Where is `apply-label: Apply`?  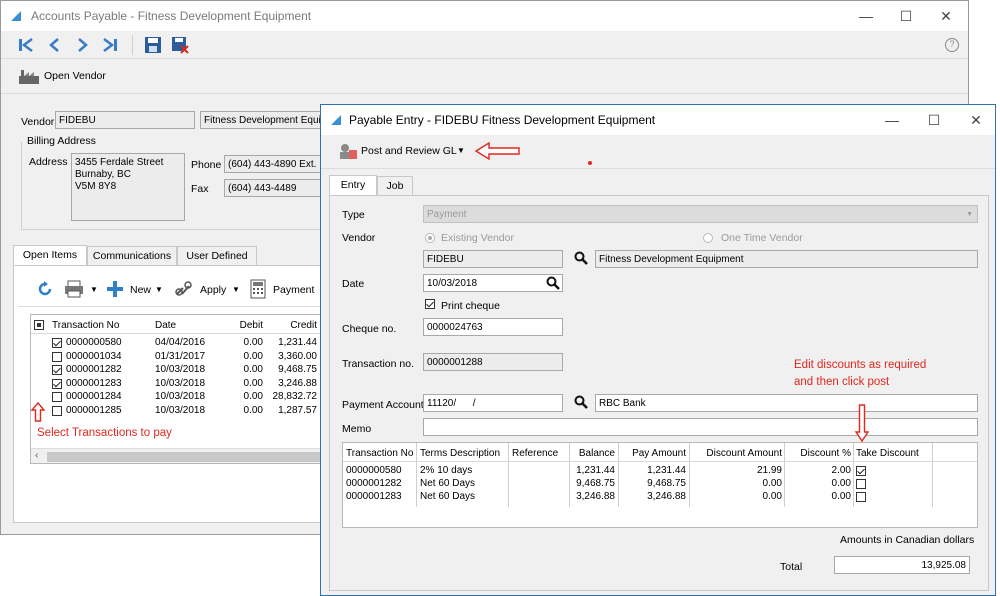 apply-label: Apply is located at coordinates (213, 290).